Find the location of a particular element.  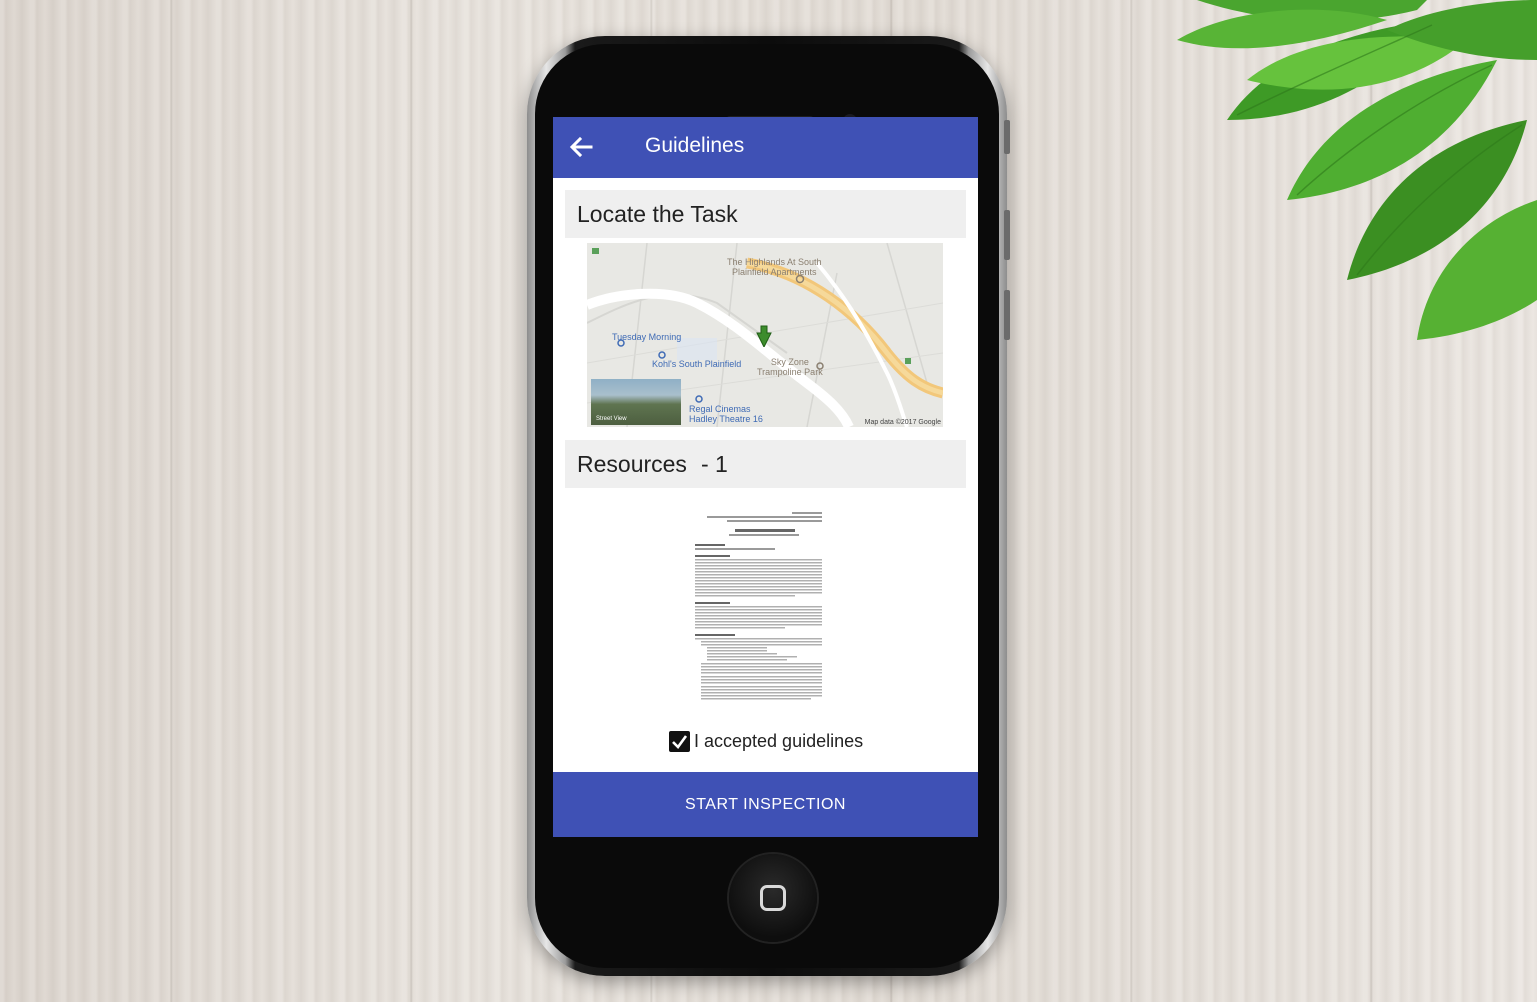

map-label-line: Plainfield Apartments is located at coordinates (774, 272).